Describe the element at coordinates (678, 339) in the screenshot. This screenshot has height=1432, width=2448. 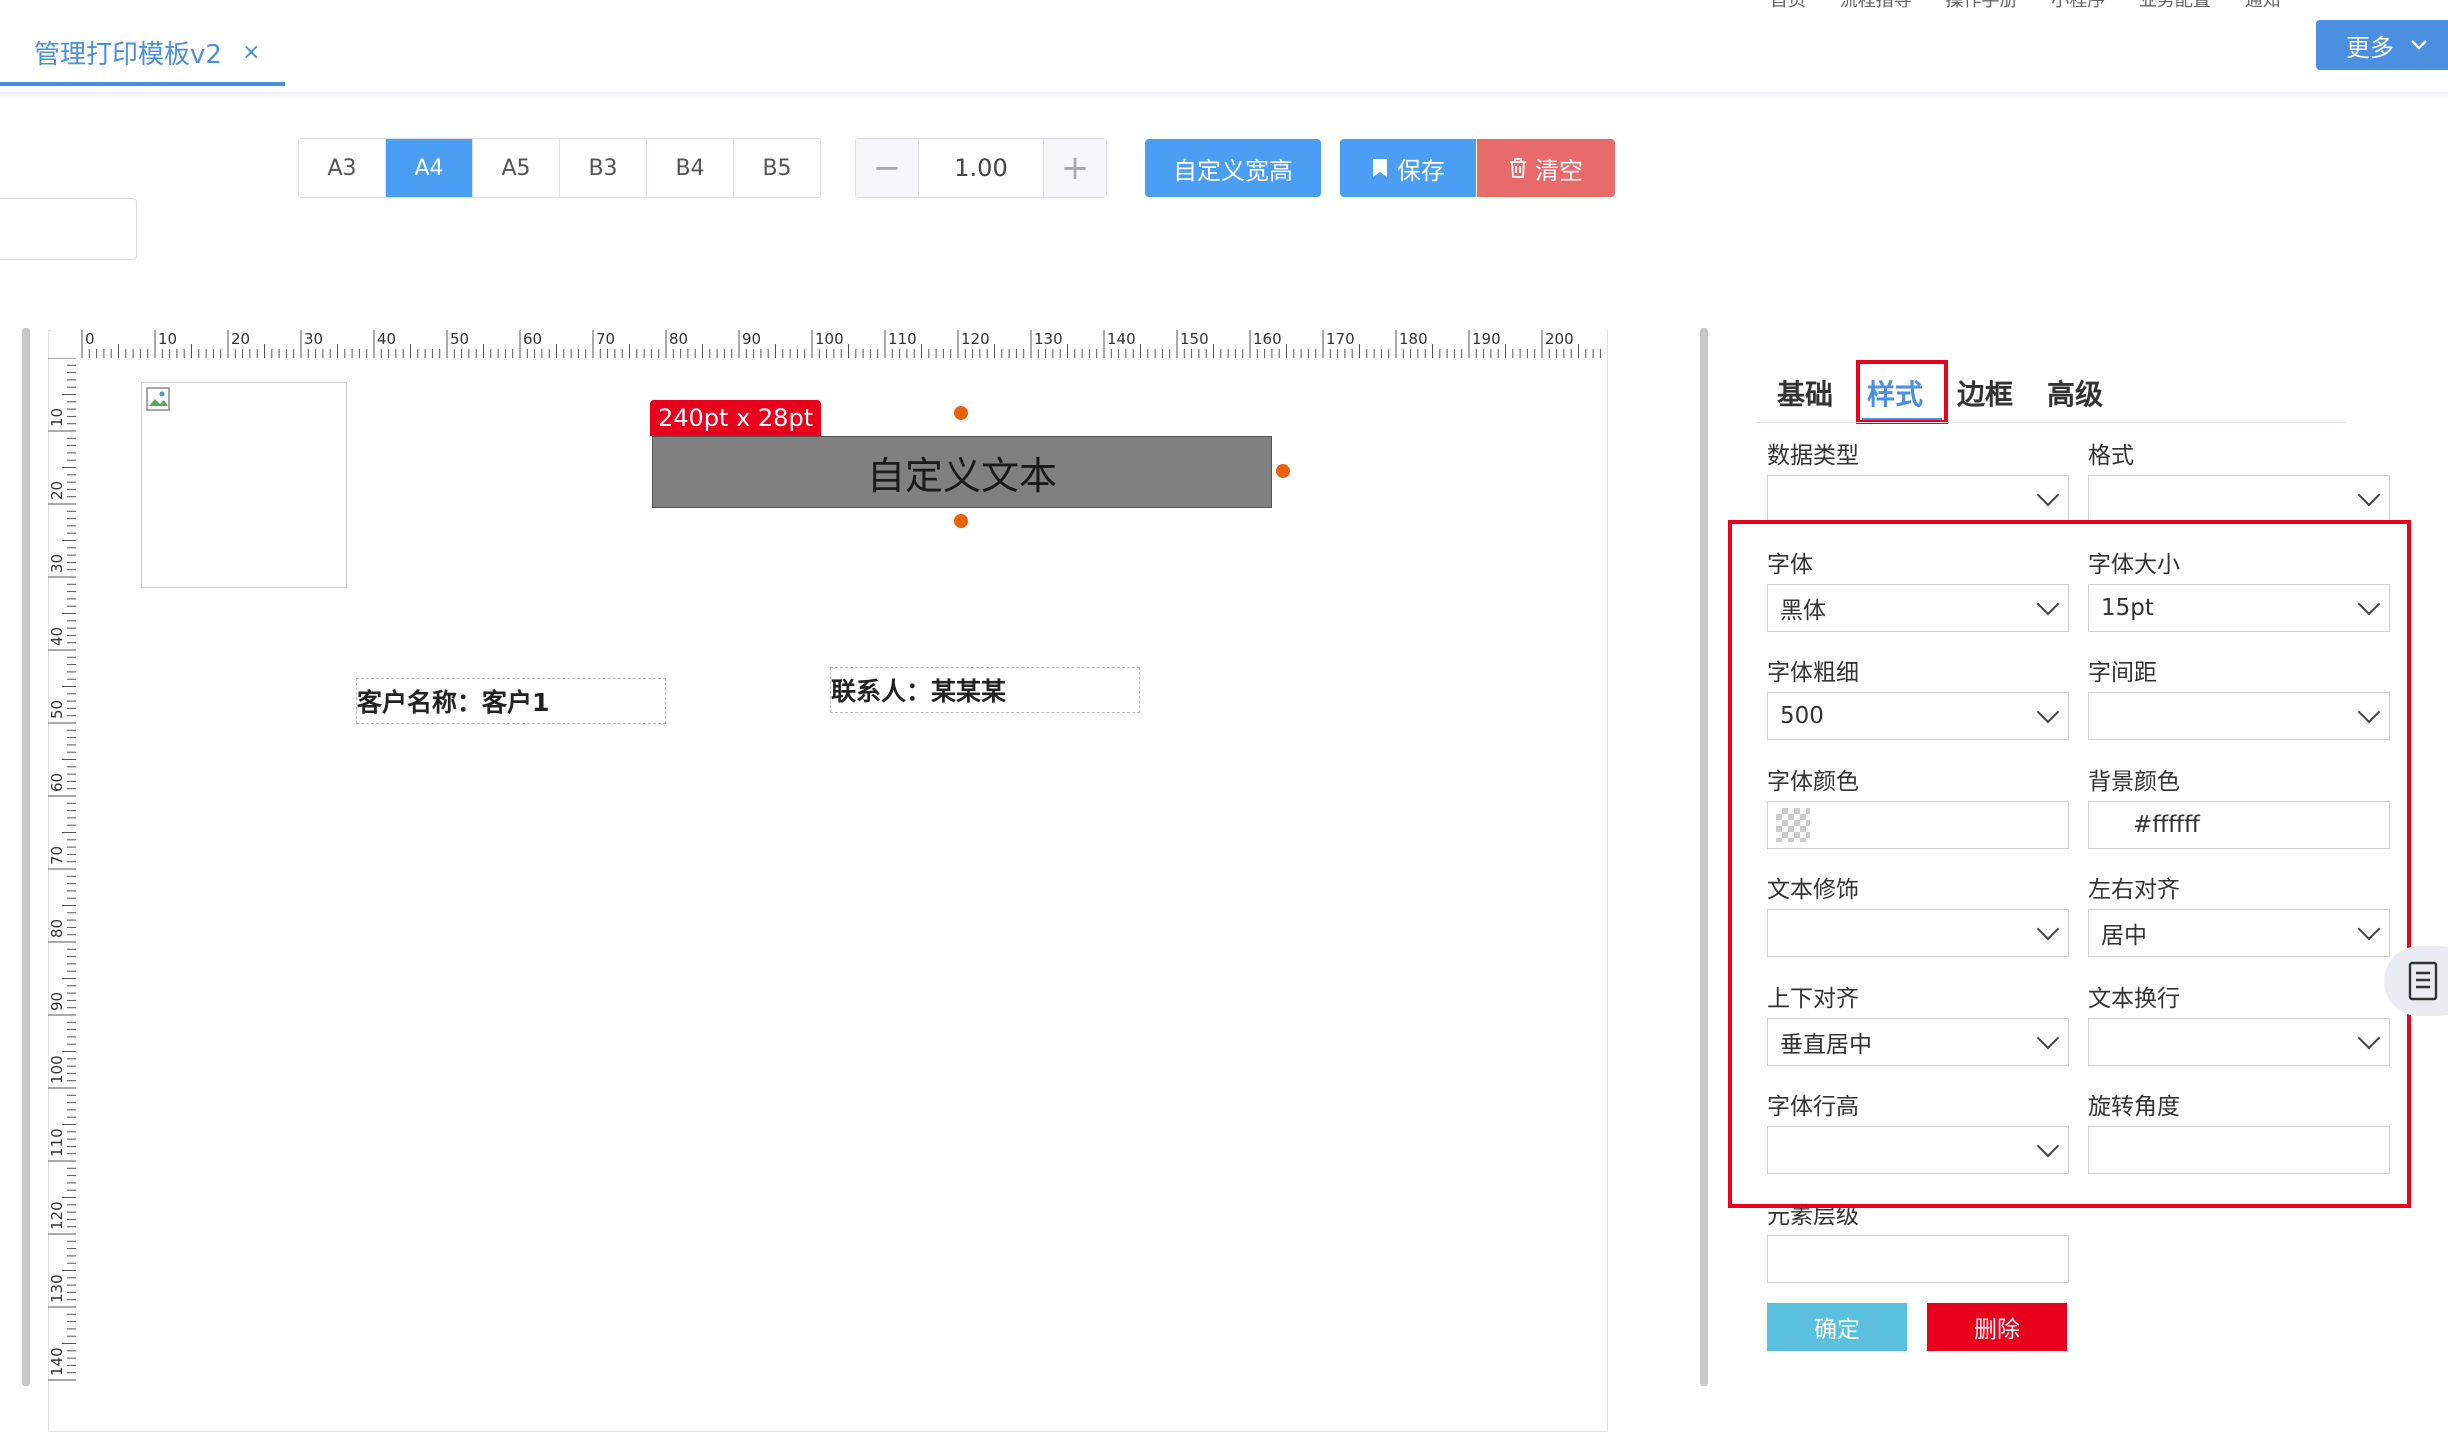
I see `ruler-h-label: 80` at that location.